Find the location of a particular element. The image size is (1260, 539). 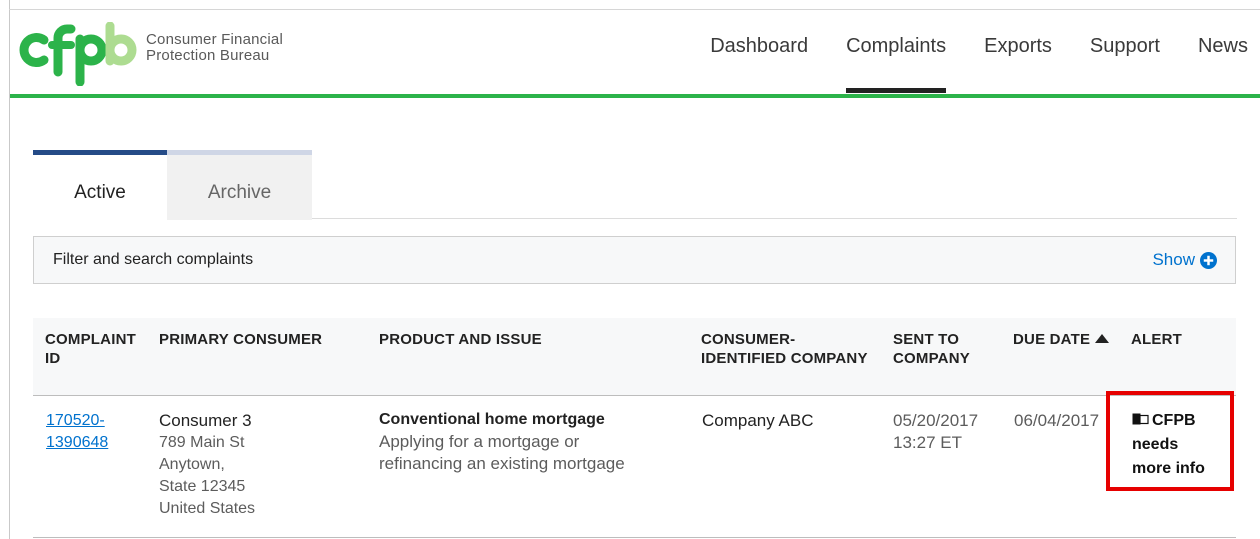

sent-time: 13:27 ET is located at coordinates (927, 442).